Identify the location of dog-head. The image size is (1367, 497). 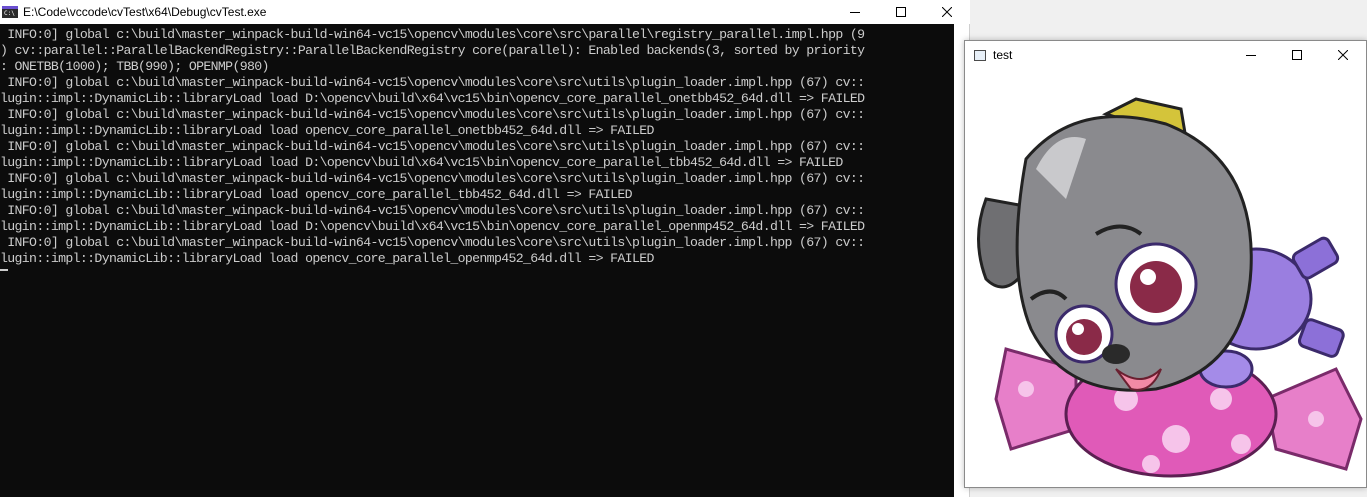
(1115, 244).